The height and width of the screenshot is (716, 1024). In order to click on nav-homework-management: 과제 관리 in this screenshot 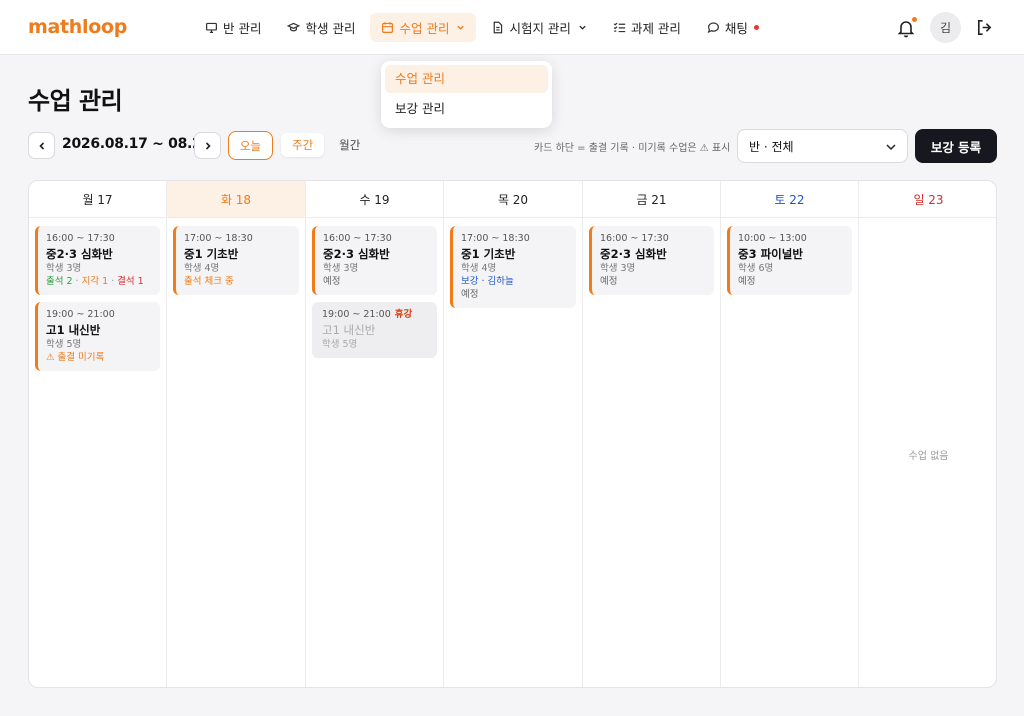, I will do `click(647, 27)`.